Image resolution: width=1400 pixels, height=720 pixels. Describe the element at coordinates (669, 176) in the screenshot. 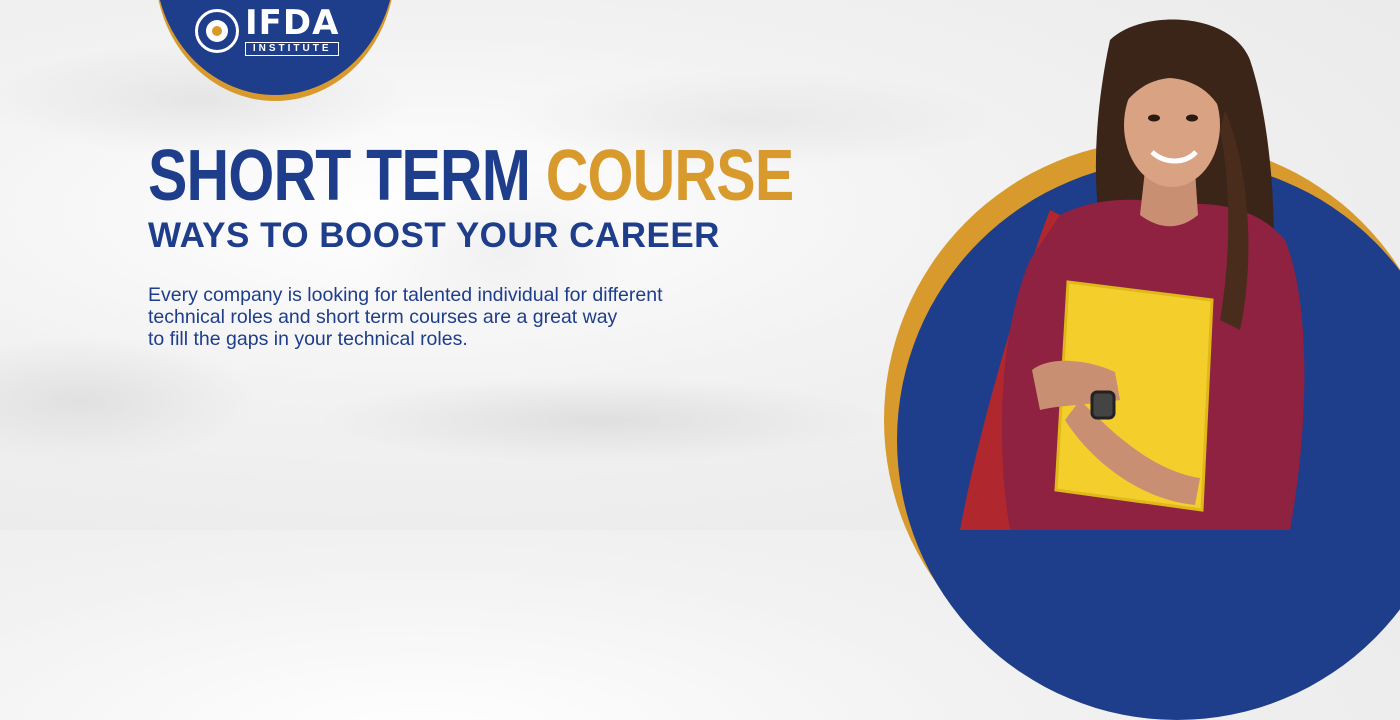

I see `hero-title-part2: COURSE` at that location.